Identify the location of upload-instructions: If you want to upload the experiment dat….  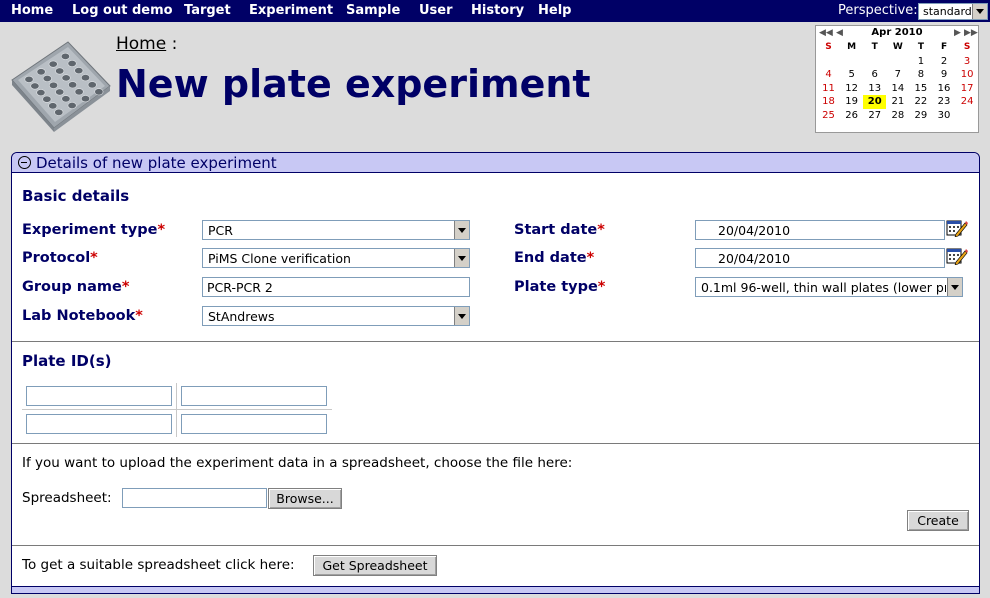
(297, 463).